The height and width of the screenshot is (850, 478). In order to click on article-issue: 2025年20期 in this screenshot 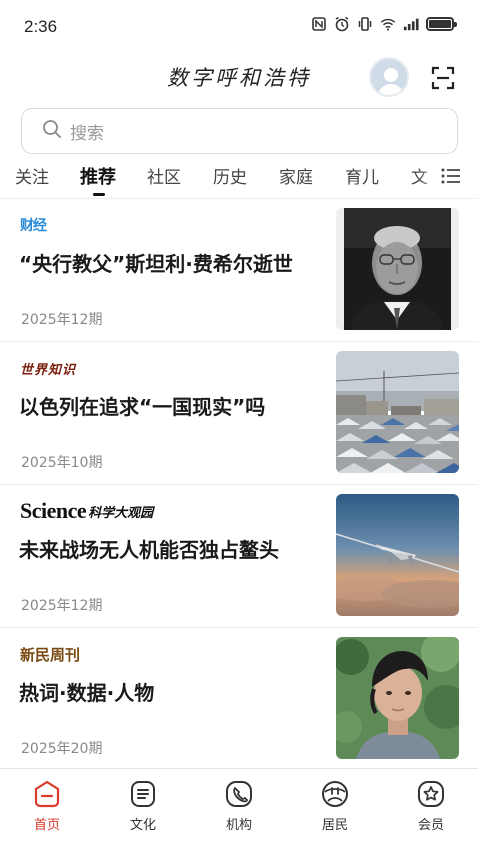, I will do `click(62, 749)`.